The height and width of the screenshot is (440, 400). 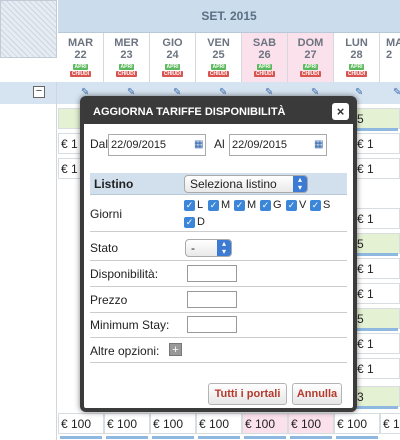 I want to click on day-name: VEN, so click(x=218, y=43).